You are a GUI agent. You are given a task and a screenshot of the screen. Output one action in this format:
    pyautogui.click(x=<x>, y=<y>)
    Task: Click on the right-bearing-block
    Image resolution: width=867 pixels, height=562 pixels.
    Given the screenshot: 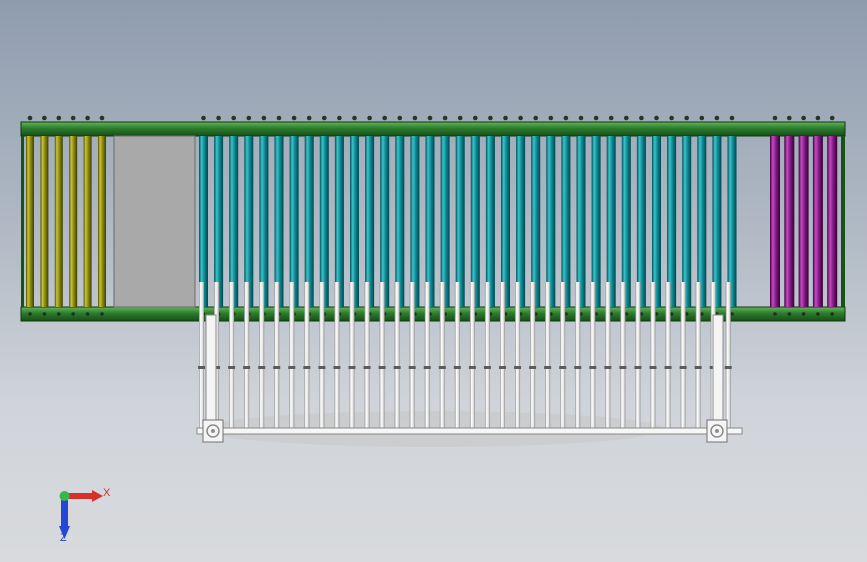 What is the action you would take?
    pyautogui.click(x=717, y=431)
    